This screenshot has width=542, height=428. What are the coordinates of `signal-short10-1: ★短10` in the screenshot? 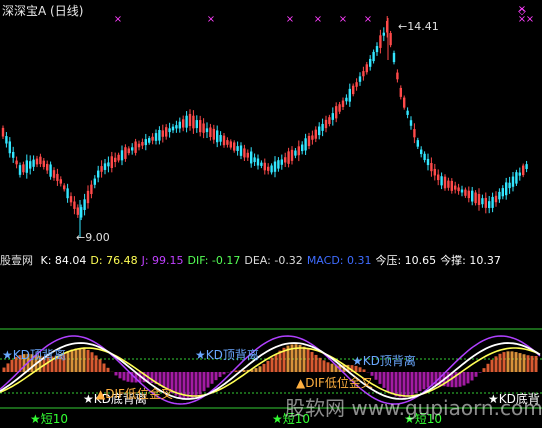 It's located at (49, 419).